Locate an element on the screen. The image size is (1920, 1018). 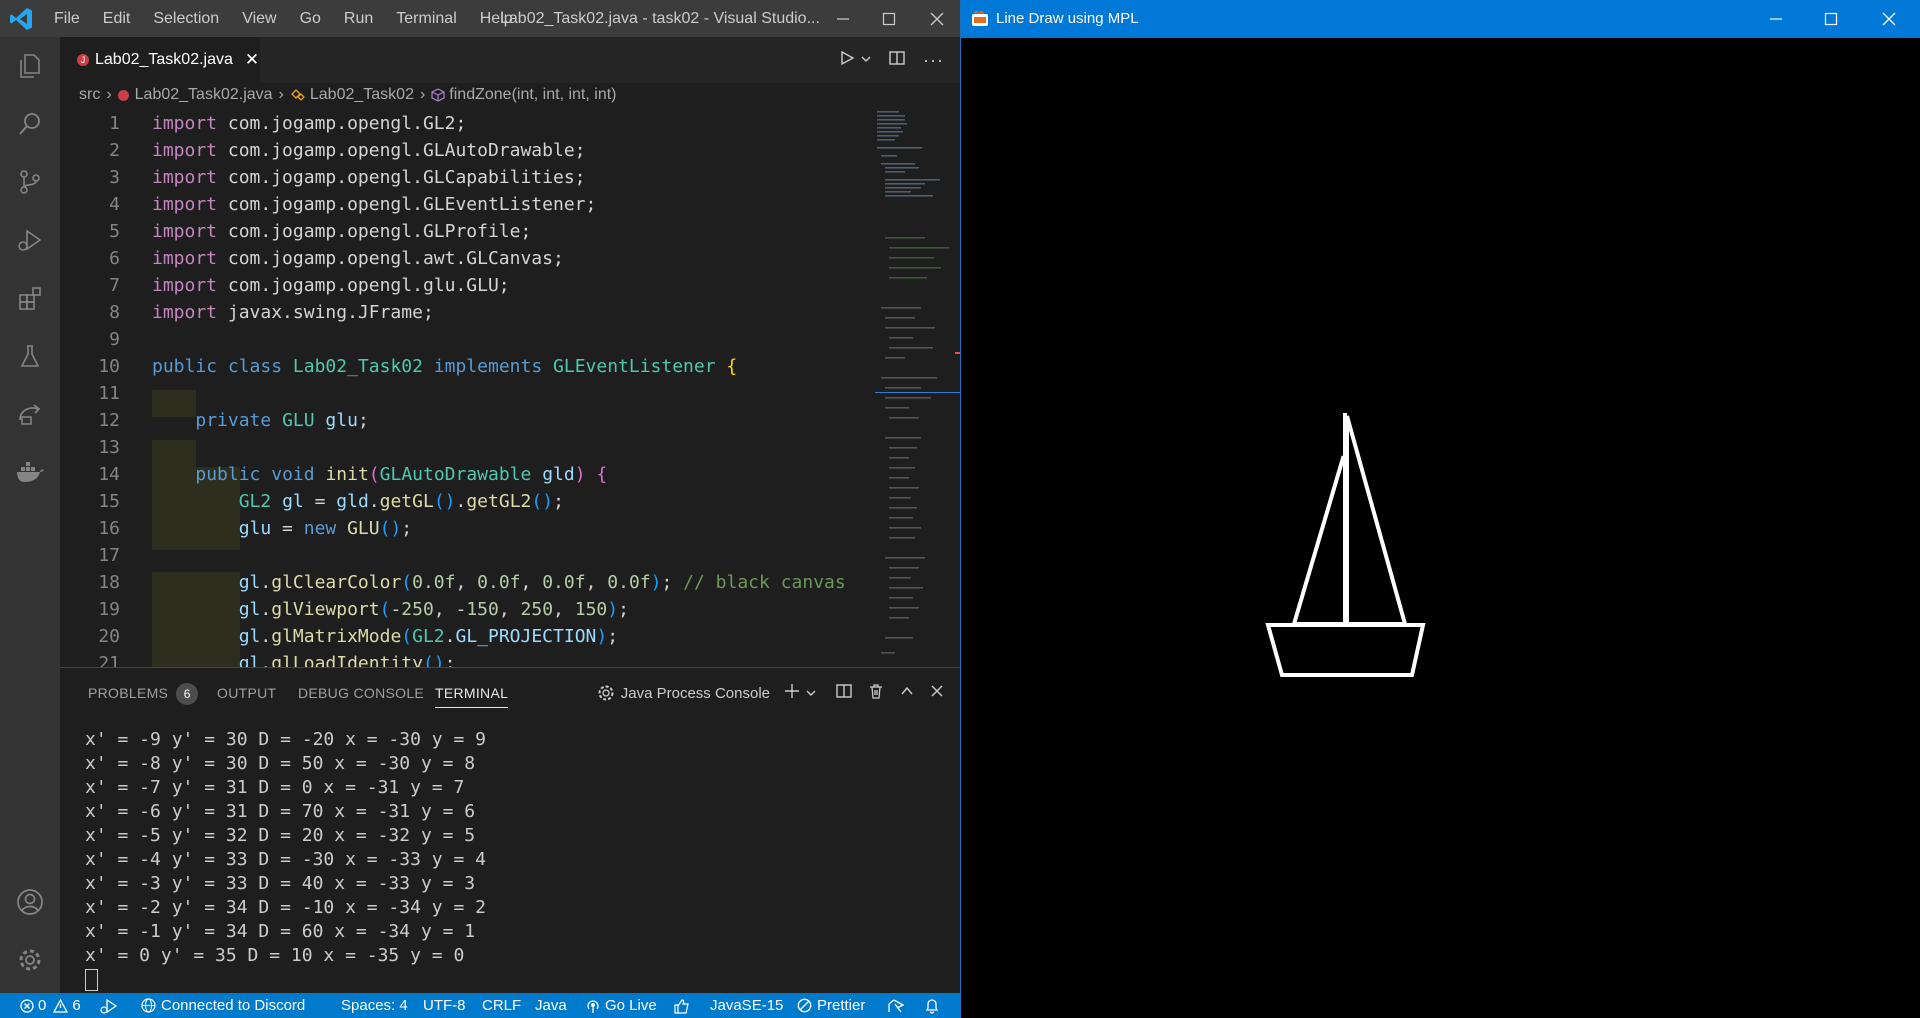
menu-edit: Edit is located at coordinates (117, 19).